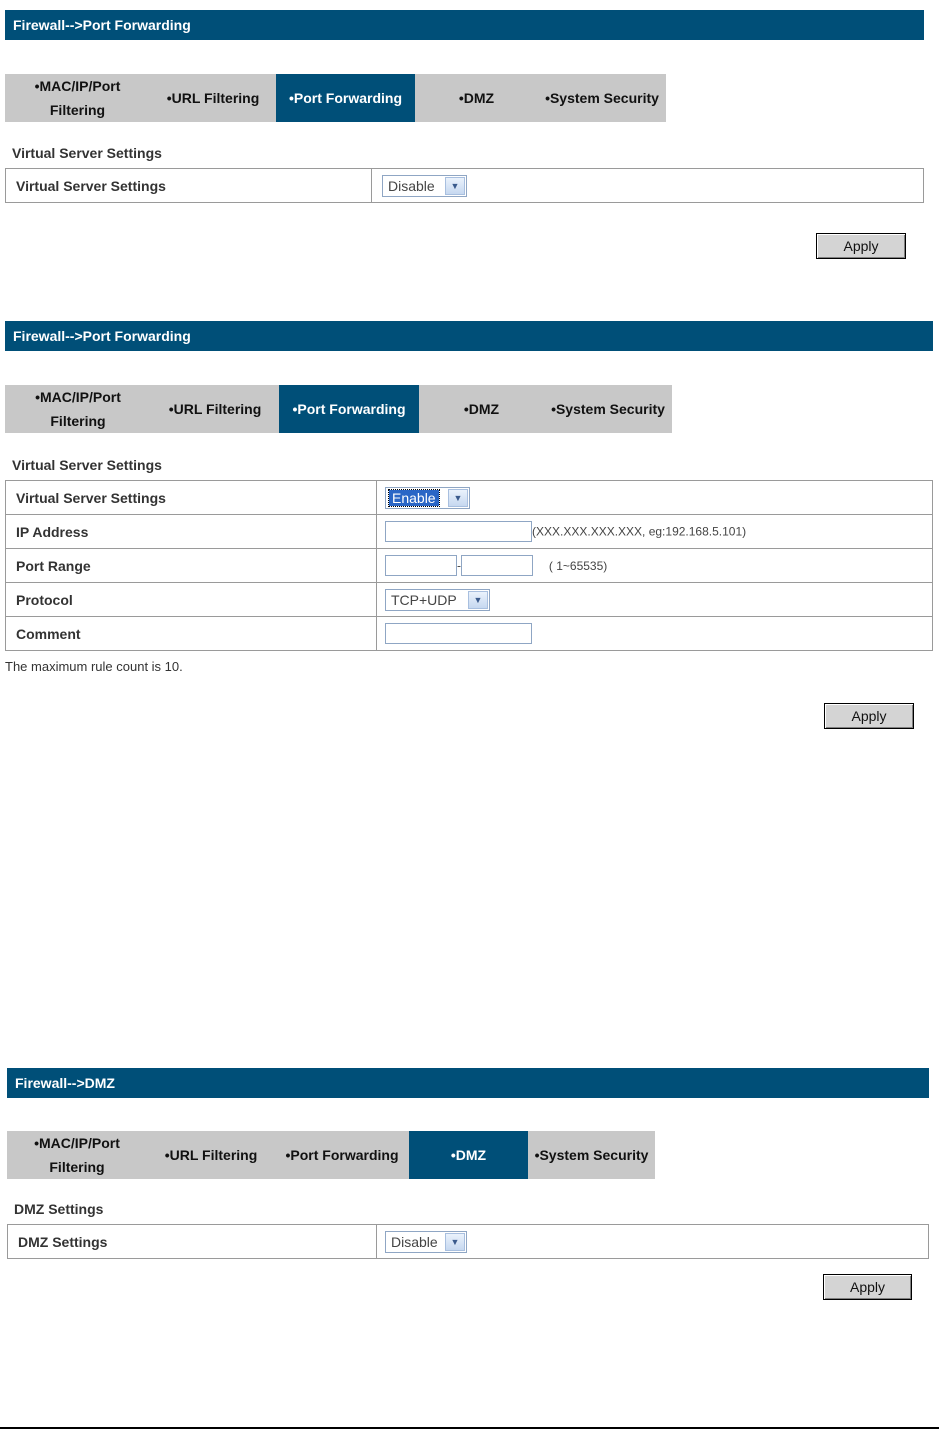  What do you see at coordinates (476, 98) in the screenshot?
I see `panel1-tab-dmz: •DMZ` at bounding box center [476, 98].